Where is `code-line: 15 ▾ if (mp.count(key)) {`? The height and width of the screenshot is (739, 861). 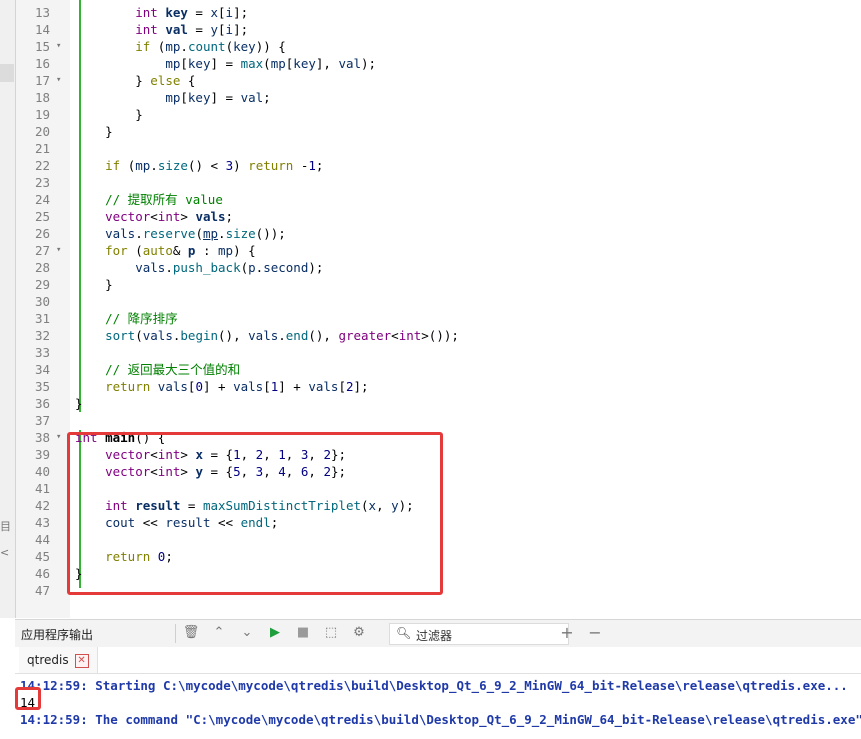
code-line: 15 ▾ if (mp.count(key)) { is located at coordinates (438, 46).